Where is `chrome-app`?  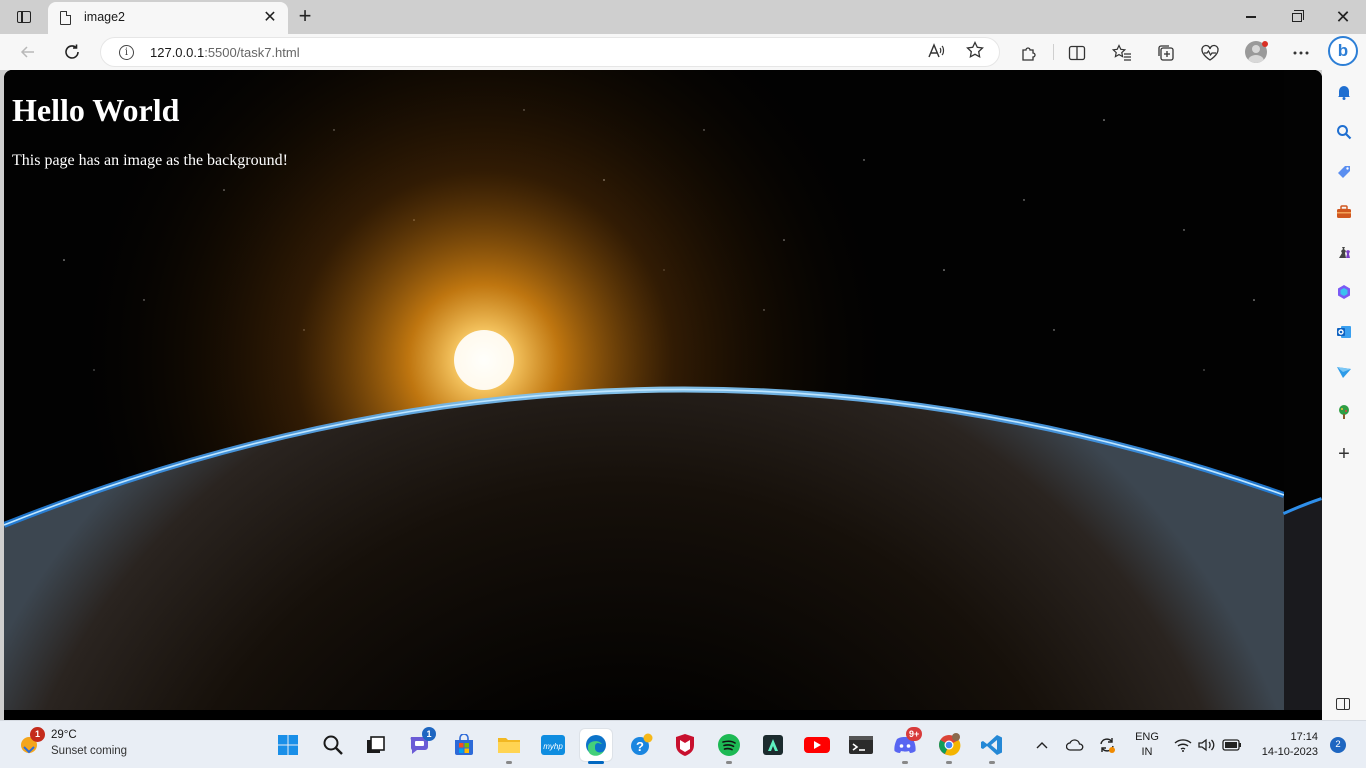 chrome-app is located at coordinates (949, 745).